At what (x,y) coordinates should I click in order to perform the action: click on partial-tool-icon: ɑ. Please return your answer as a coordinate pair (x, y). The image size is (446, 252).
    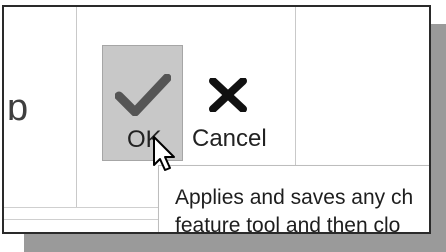
    Looking at the image, I should click on (18, 108).